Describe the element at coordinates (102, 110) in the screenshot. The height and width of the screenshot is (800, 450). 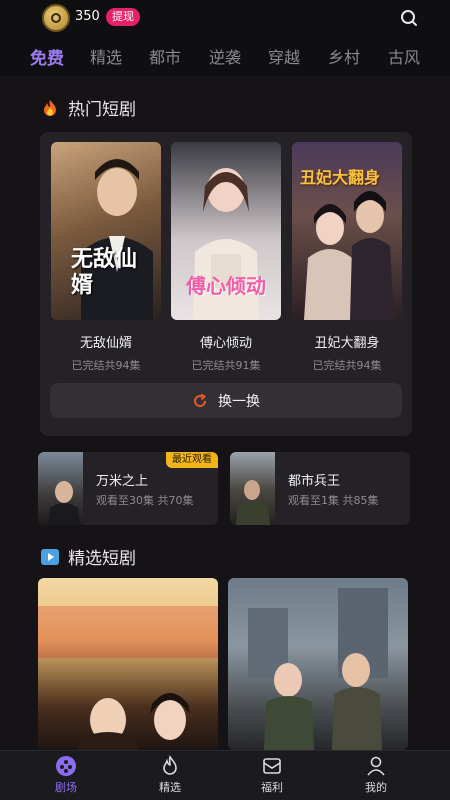
I see `hot-title-text: 热门短剧` at that location.